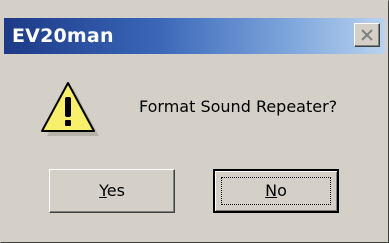 The image size is (389, 243). I want to click on no-button: No, so click(276, 191).